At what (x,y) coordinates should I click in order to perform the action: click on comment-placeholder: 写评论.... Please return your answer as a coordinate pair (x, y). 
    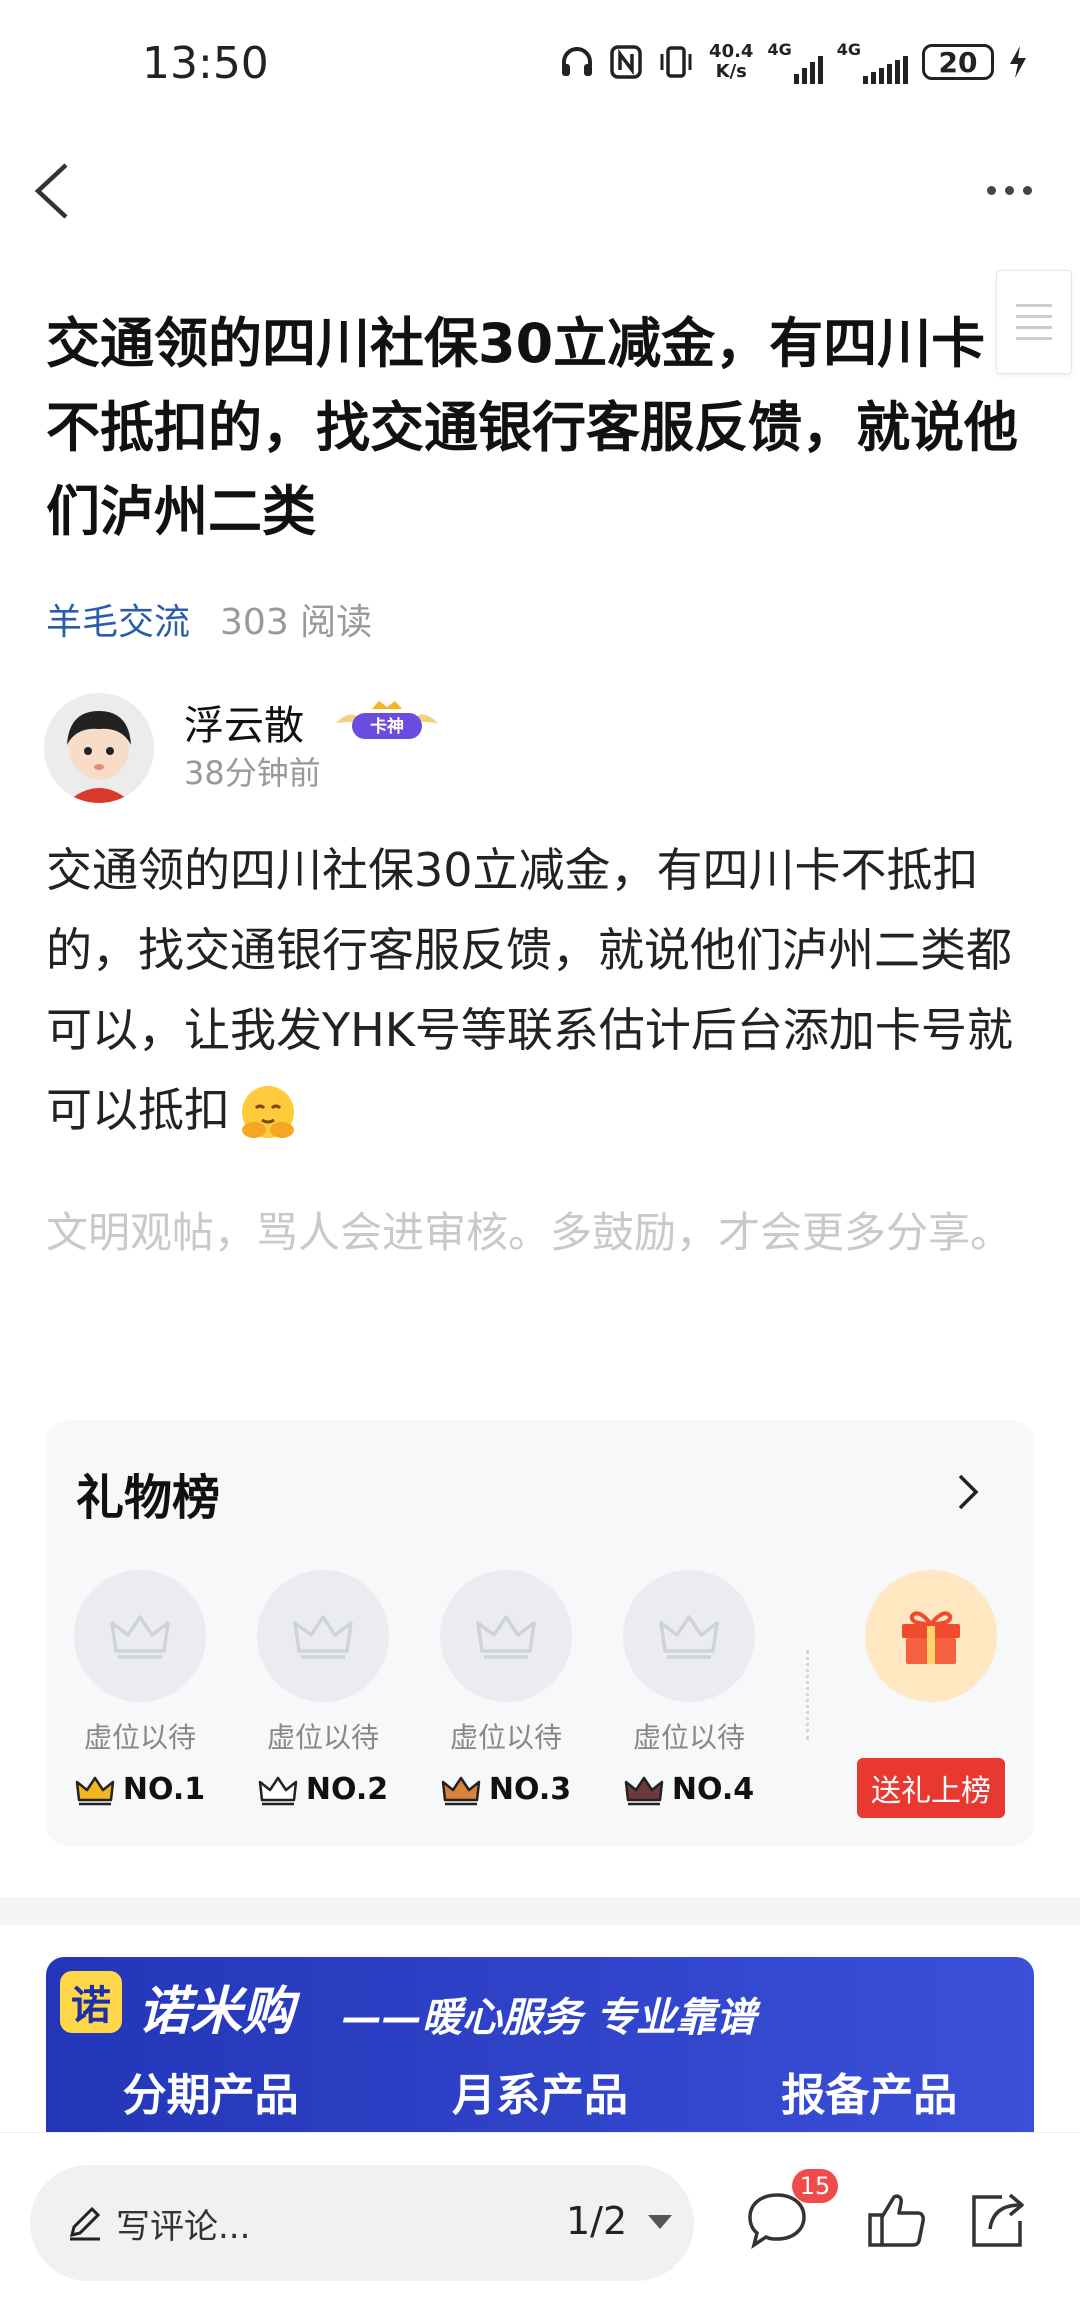
    Looking at the image, I should click on (183, 2227).